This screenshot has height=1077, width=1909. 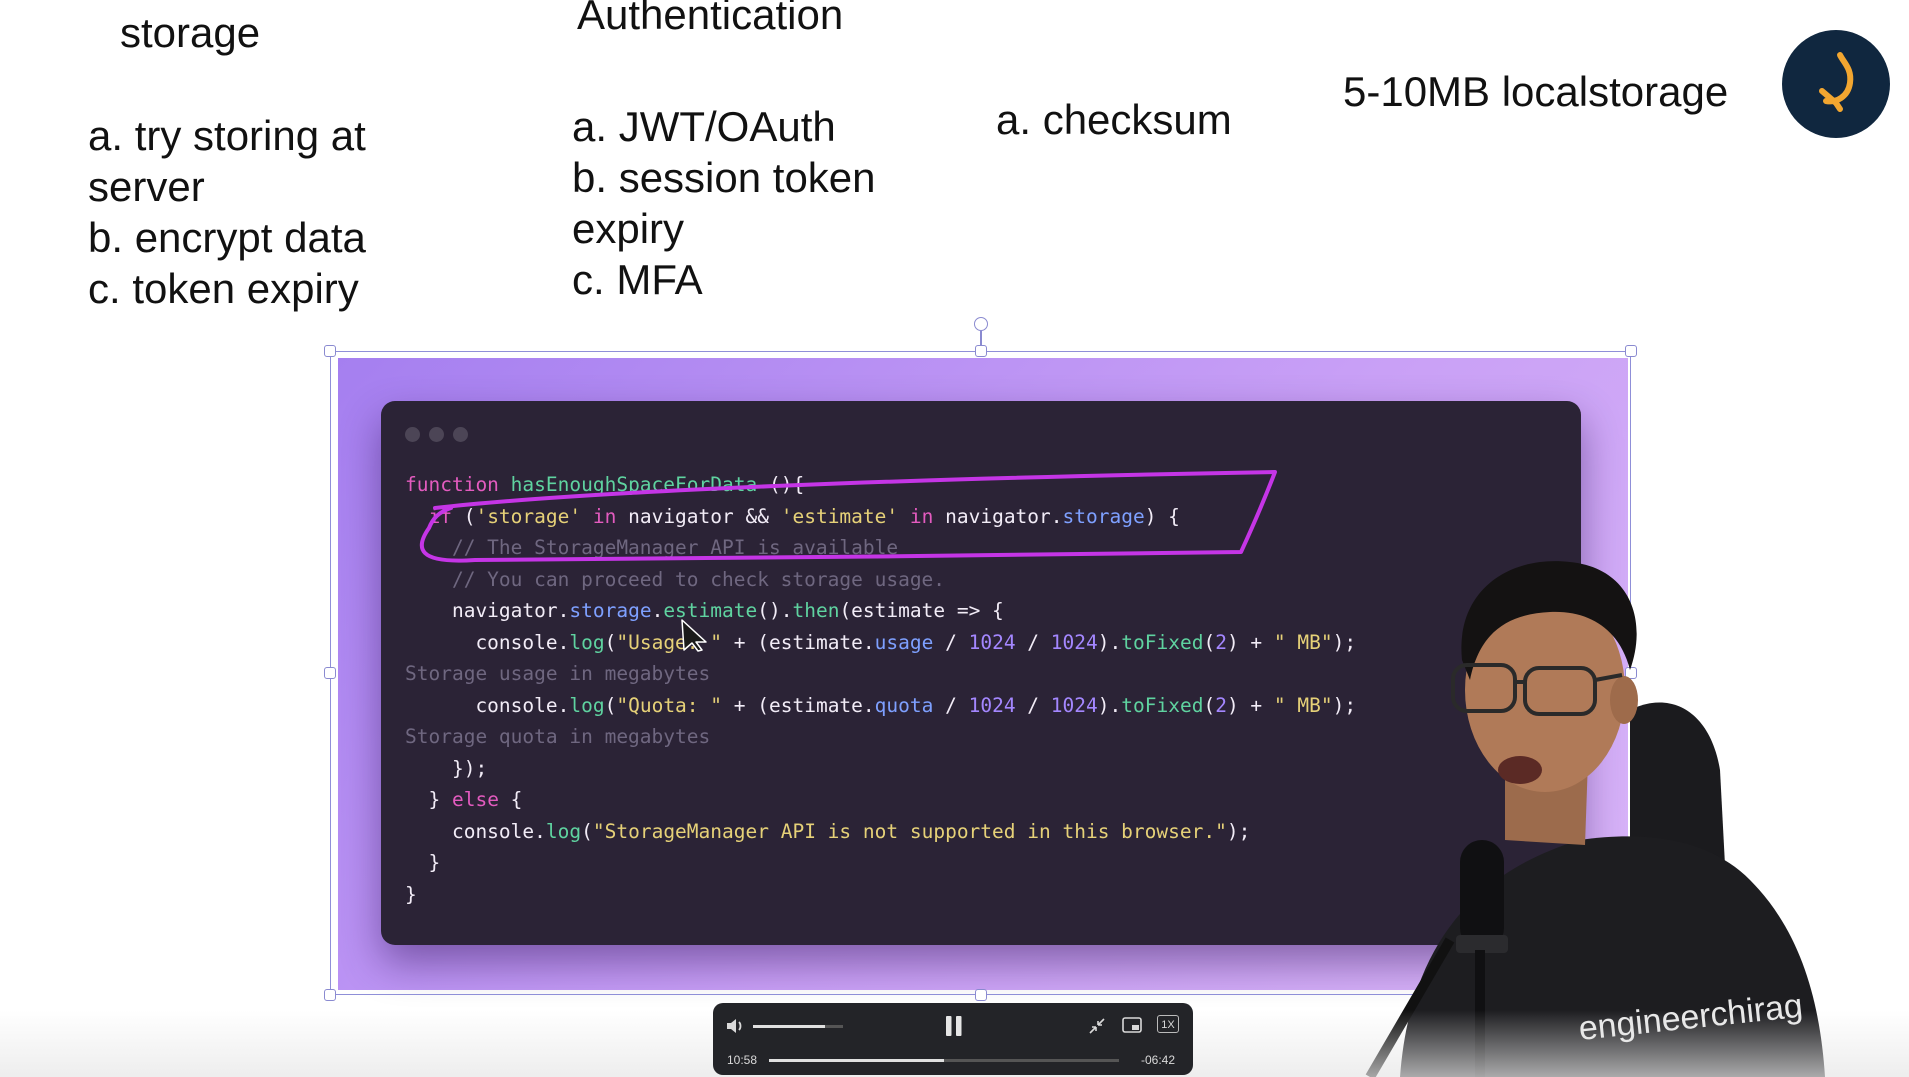 What do you see at coordinates (227, 237) in the screenshot?
I see `list-item: b. encrypt data` at bounding box center [227, 237].